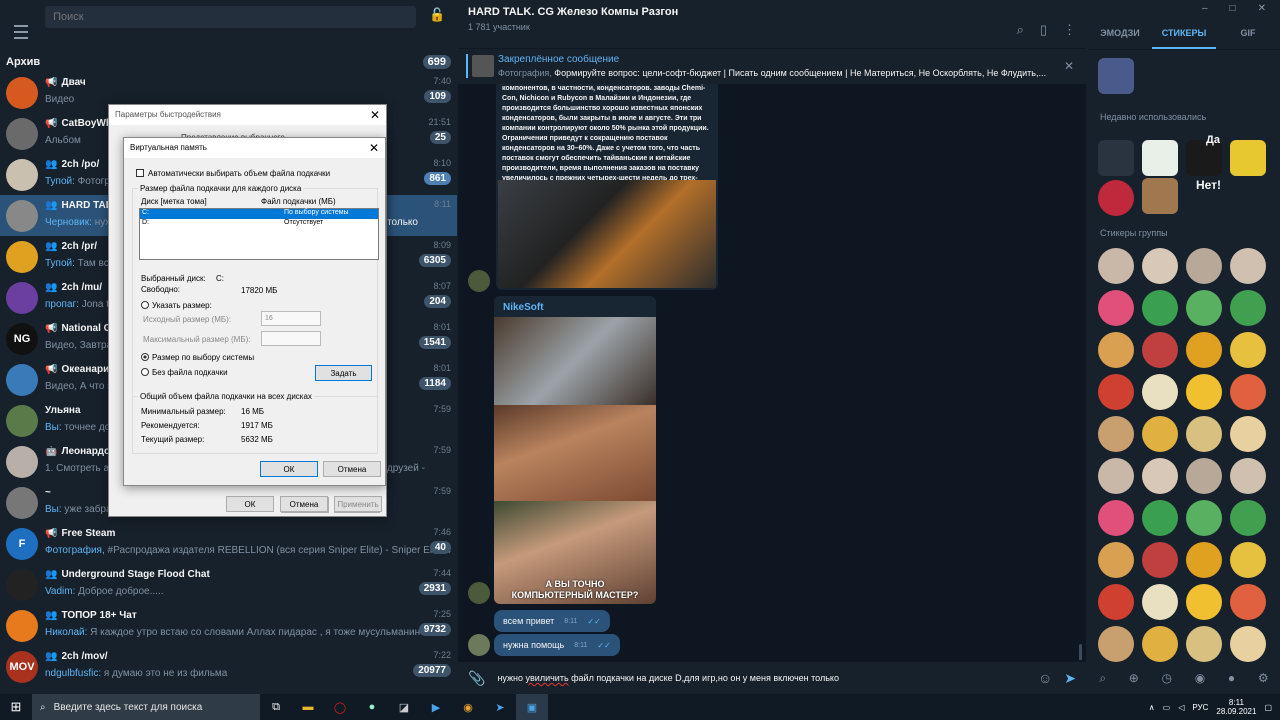 The width and height of the screenshot is (1280, 720). Describe the element at coordinates (1200, 707) in the screenshot. I see `language-indicator: РУС` at that location.